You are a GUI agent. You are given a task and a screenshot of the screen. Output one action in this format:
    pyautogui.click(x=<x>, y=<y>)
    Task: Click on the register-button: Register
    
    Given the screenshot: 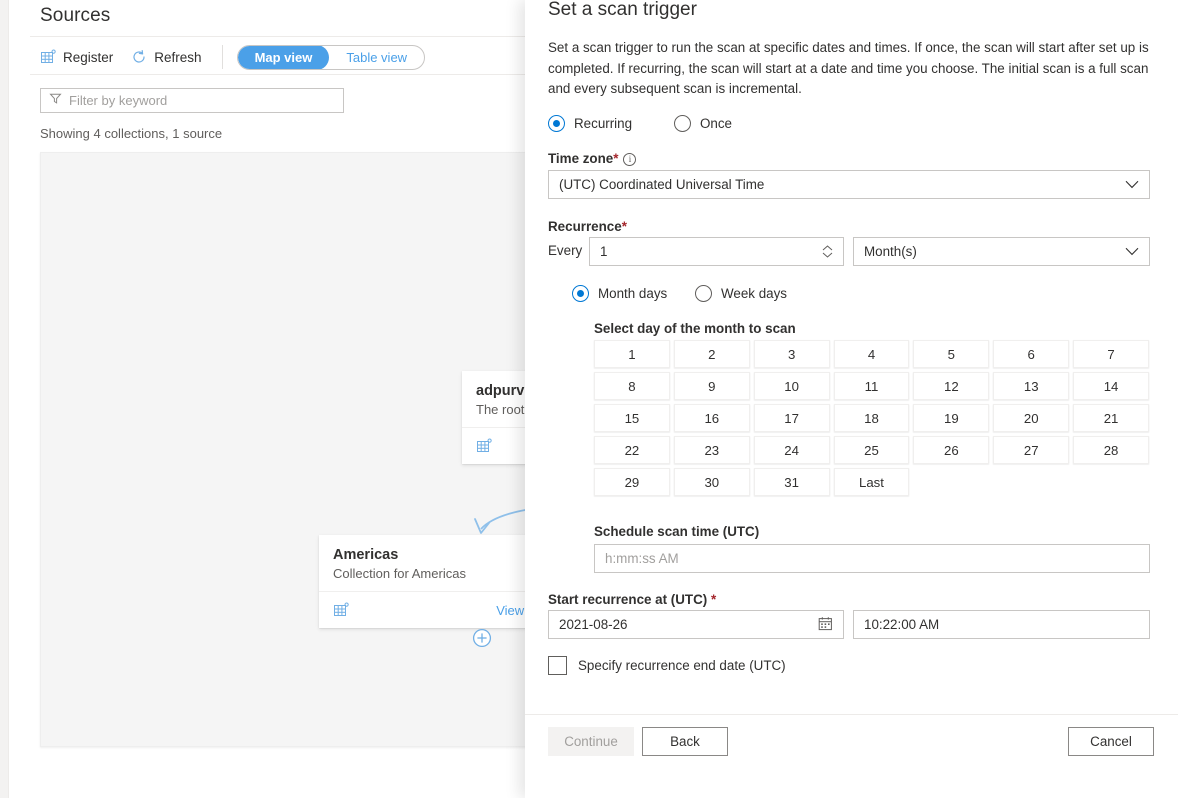 What is the action you would take?
    pyautogui.click(x=76, y=57)
    